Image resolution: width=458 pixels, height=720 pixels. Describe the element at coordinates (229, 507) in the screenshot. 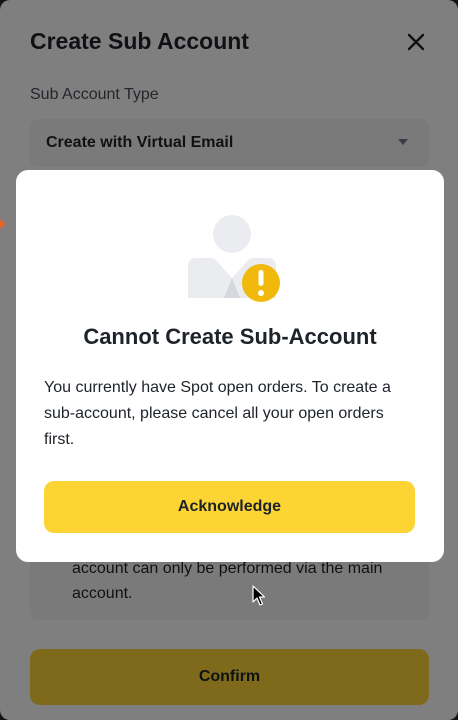

I see `acknowledge-button: Acknowledge` at that location.